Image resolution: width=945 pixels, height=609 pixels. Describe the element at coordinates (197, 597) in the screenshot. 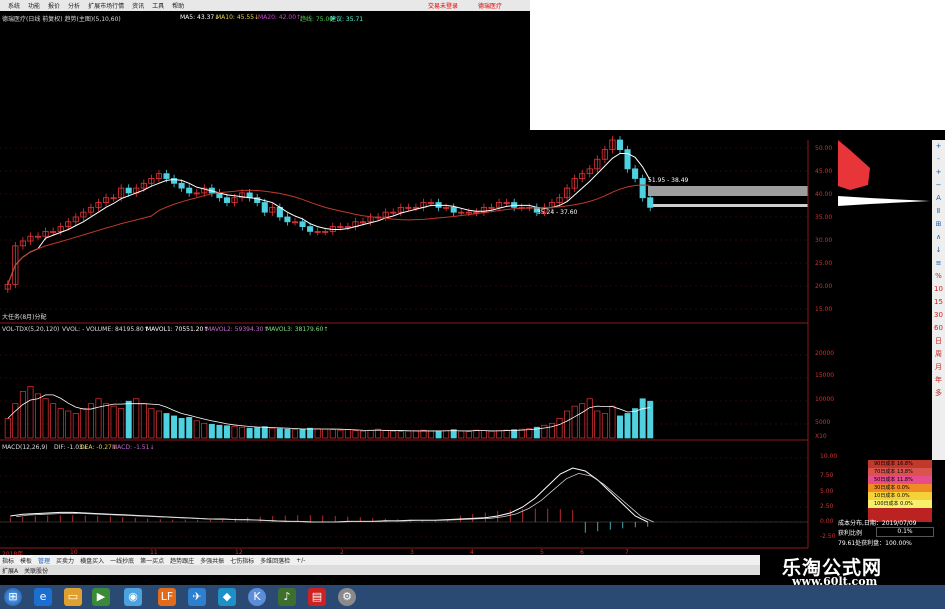

I see `arrow-app-icon: ✈` at that location.